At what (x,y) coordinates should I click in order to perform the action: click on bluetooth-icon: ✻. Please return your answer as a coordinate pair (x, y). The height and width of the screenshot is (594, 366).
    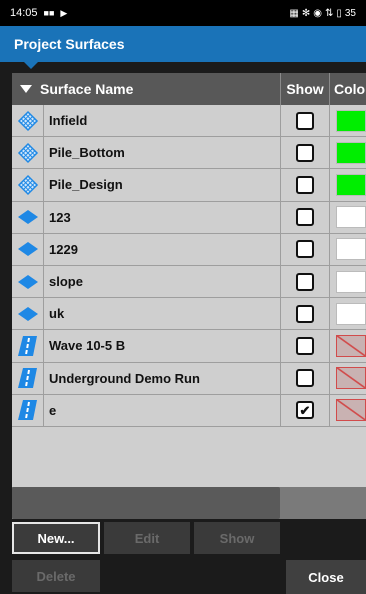
    Looking at the image, I should click on (306, 13).